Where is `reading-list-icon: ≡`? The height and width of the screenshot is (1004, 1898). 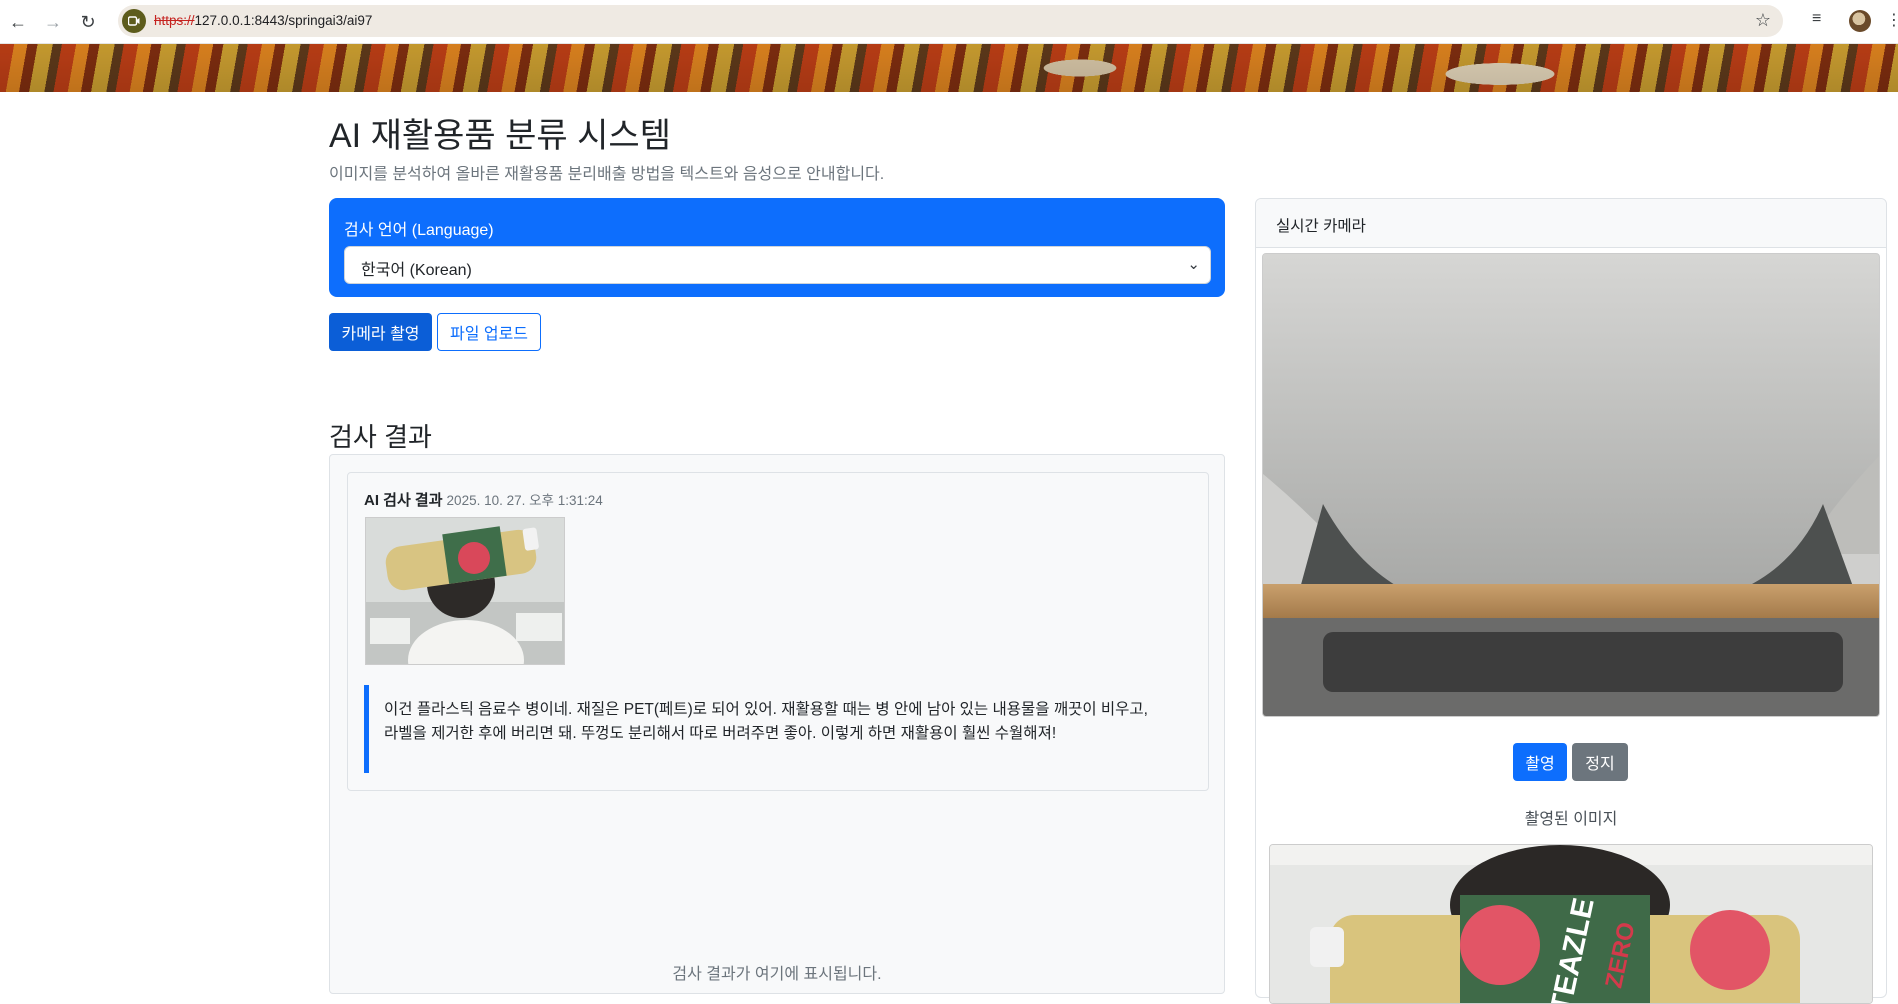
reading-list-icon: ≡ is located at coordinates (1816, 19).